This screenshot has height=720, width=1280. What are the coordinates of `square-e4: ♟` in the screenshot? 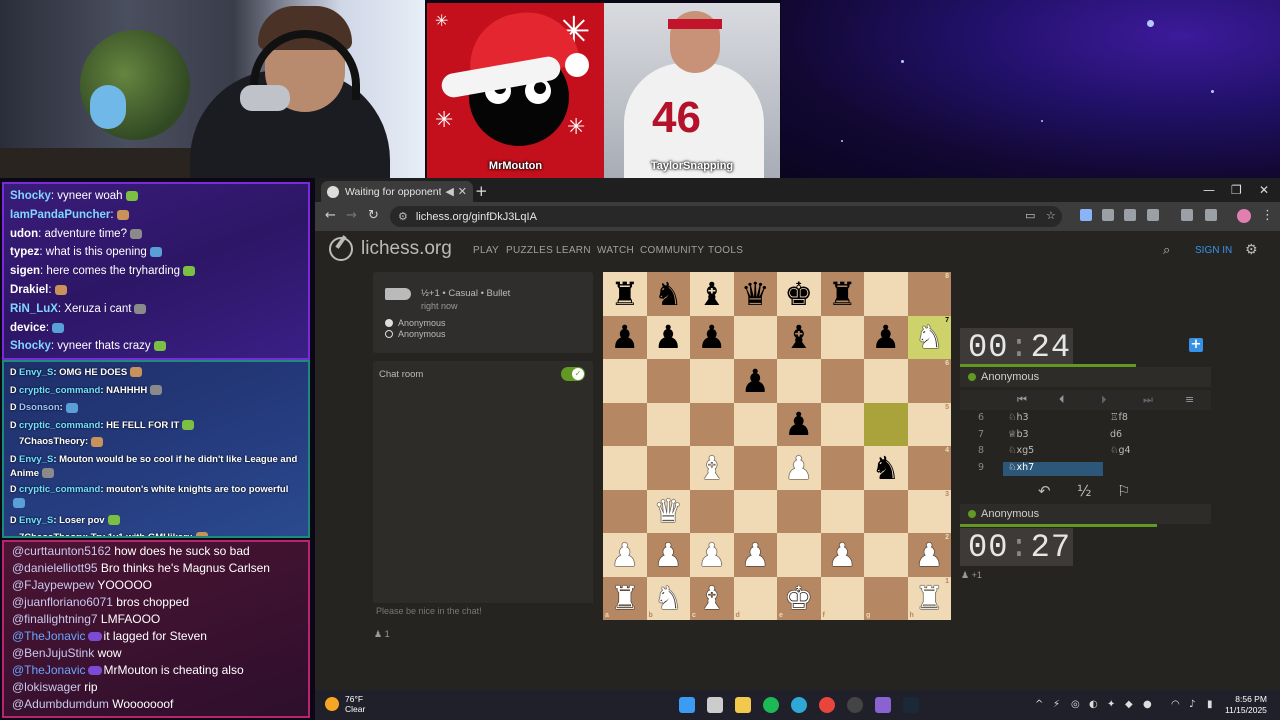 It's located at (799, 468).